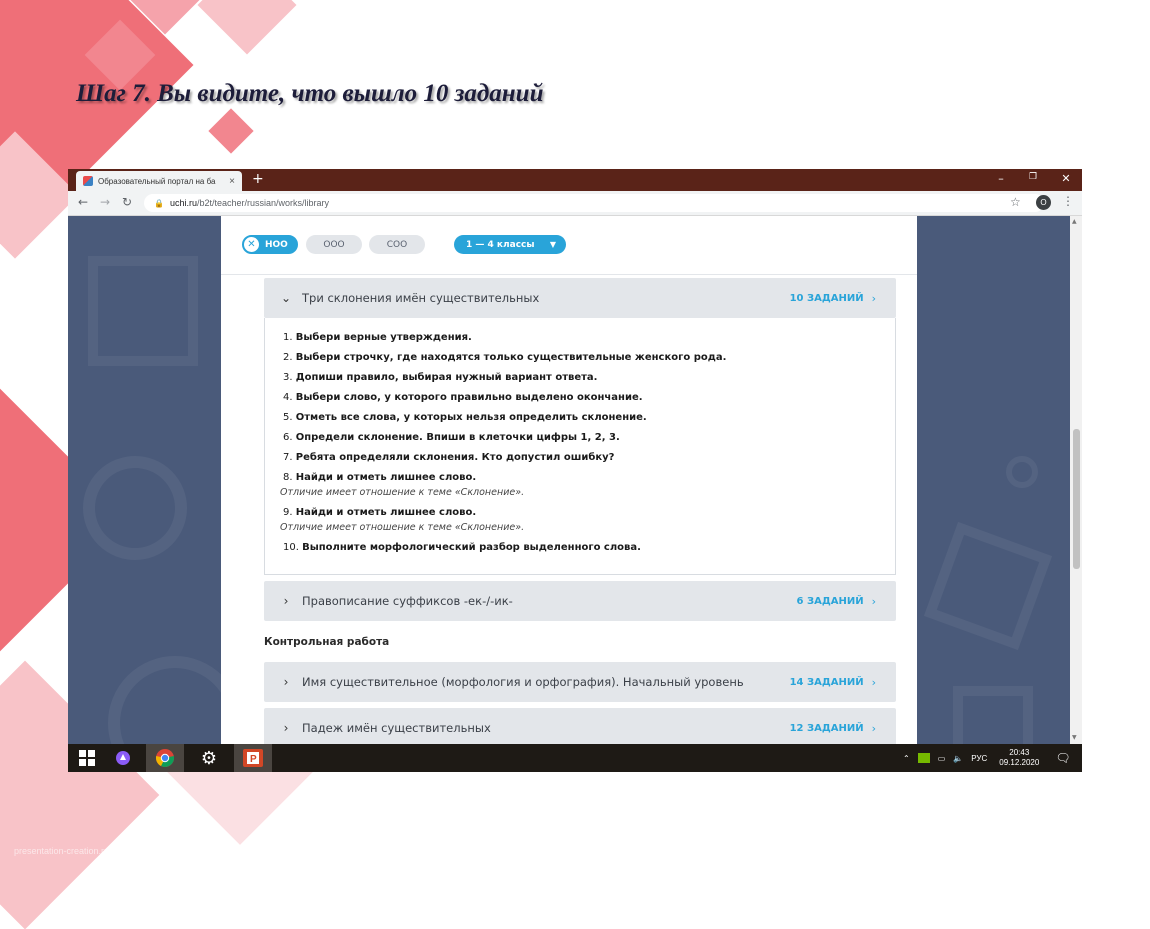  I want to click on restore-icon: ❐, so click(1033, 177).